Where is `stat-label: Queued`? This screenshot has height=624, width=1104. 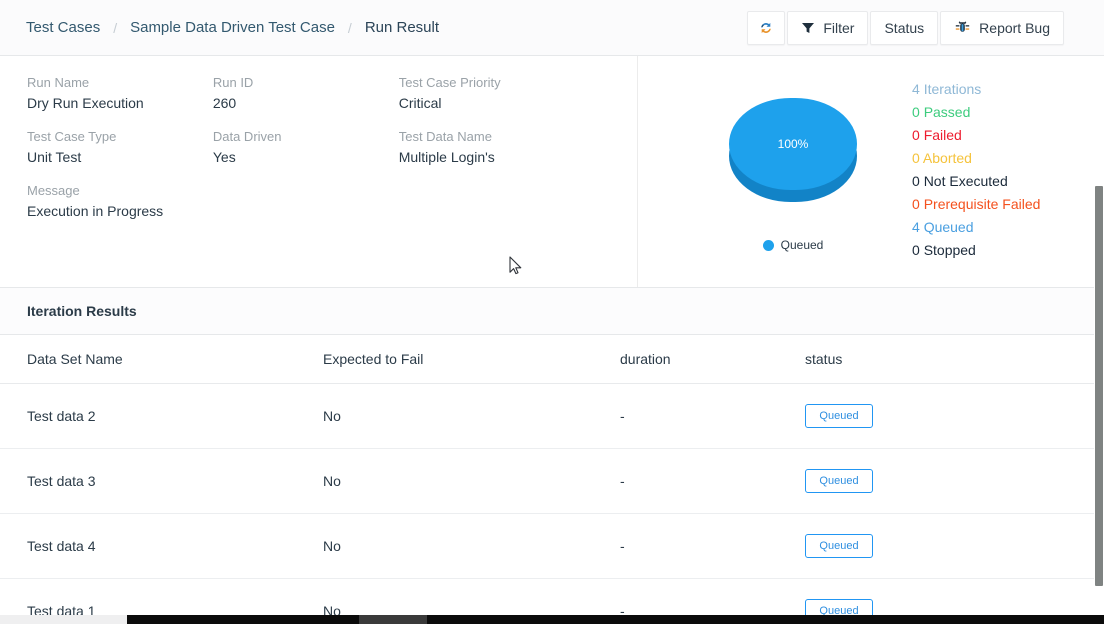 stat-label: Queued is located at coordinates (948, 227).